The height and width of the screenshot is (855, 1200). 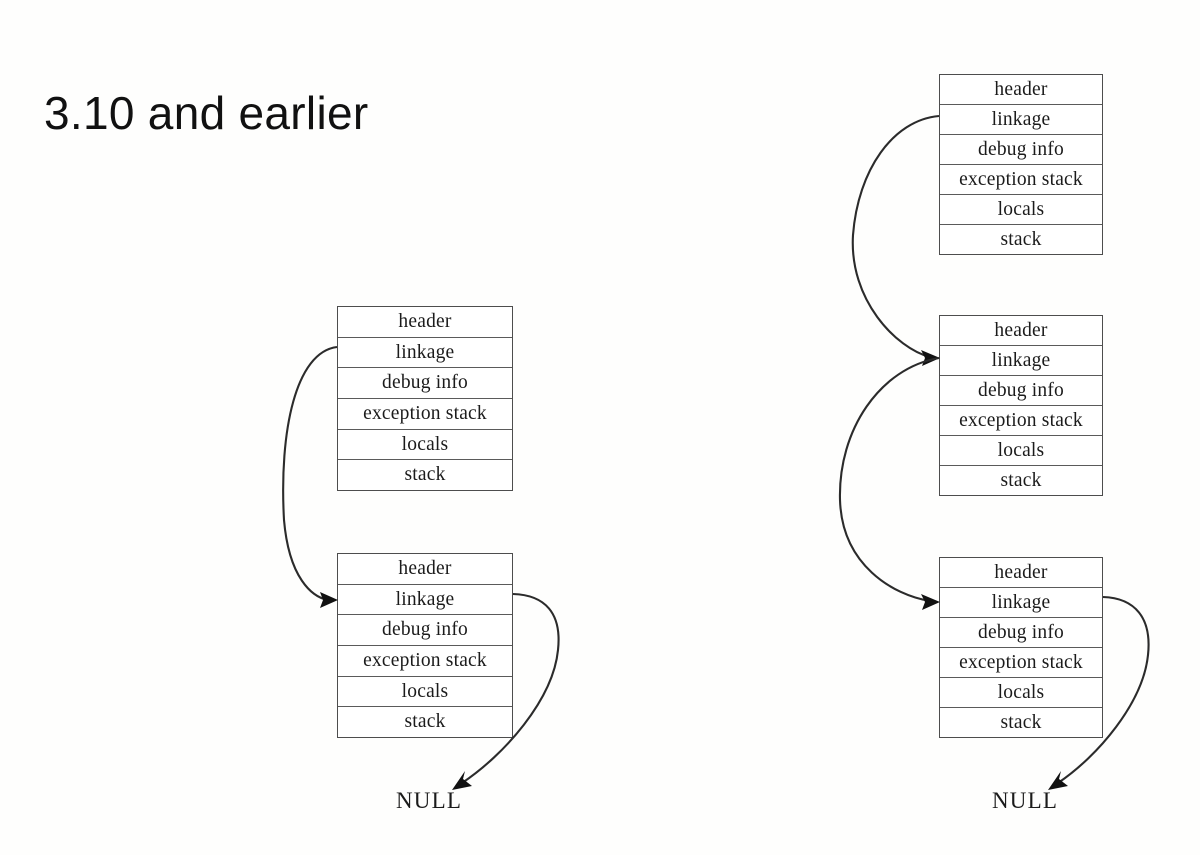 What do you see at coordinates (429, 800) in the screenshot?
I see `left-null-terminator-label: NULL` at bounding box center [429, 800].